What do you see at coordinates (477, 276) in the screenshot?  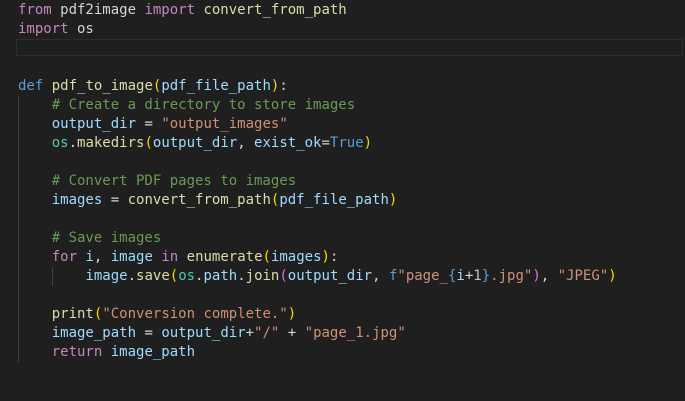 I see `code-token: 1` at bounding box center [477, 276].